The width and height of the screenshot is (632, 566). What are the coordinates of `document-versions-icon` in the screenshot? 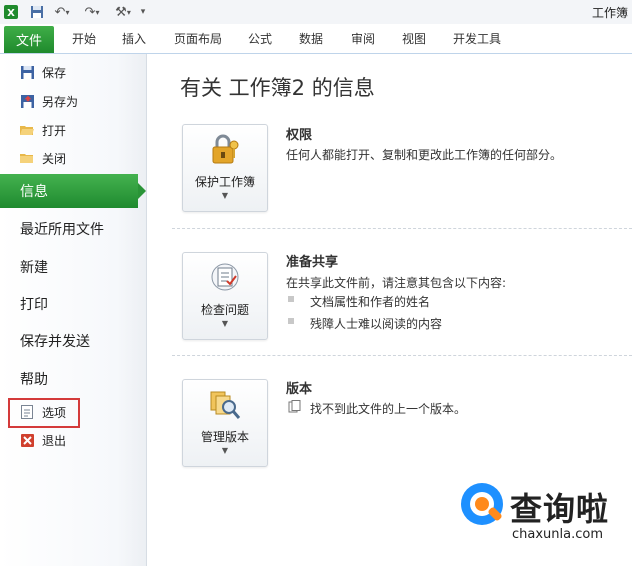 It's located at (295, 408).